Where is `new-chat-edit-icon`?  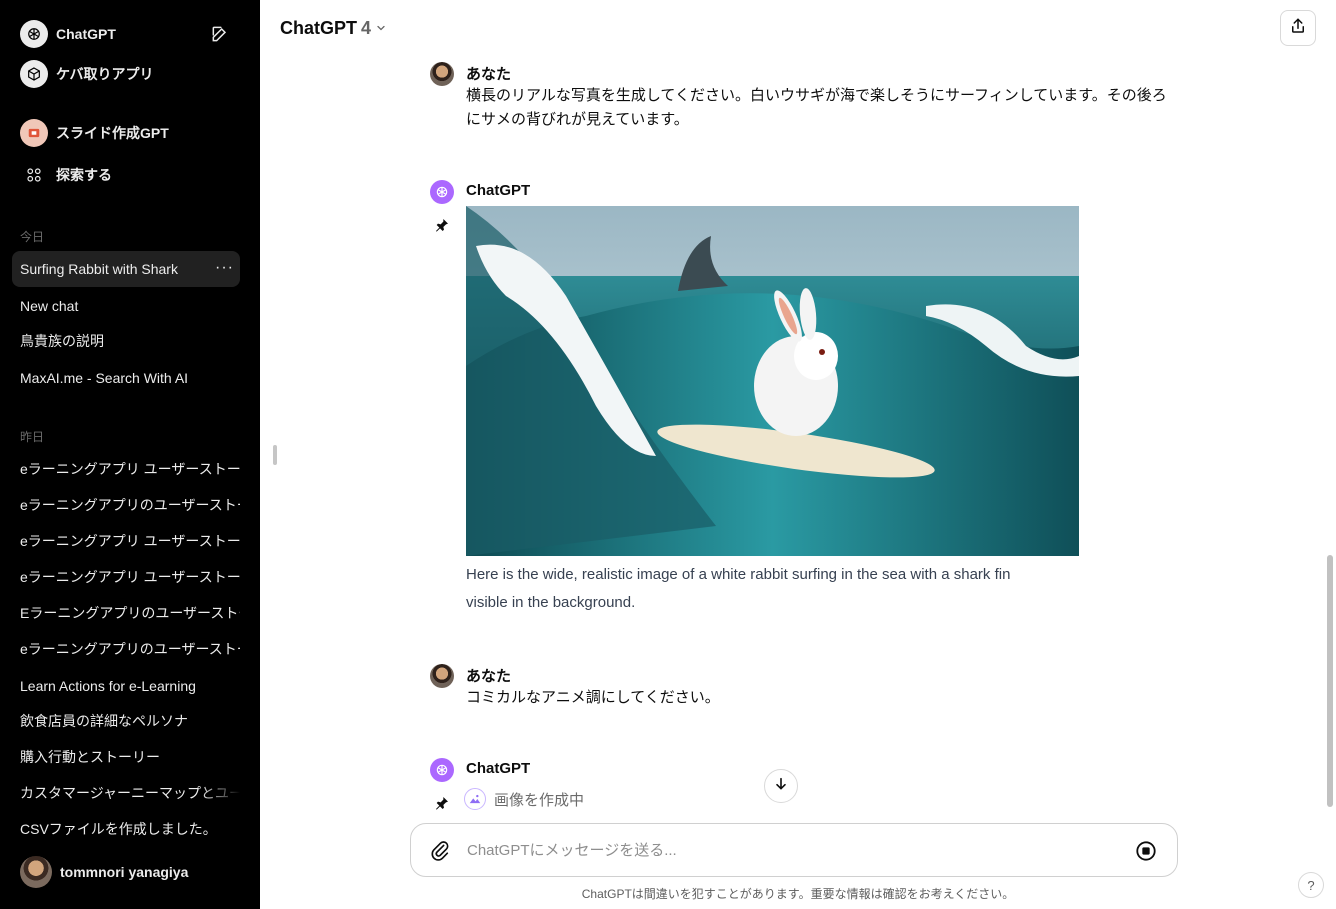 new-chat-edit-icon is located at coordinates (220, 34).